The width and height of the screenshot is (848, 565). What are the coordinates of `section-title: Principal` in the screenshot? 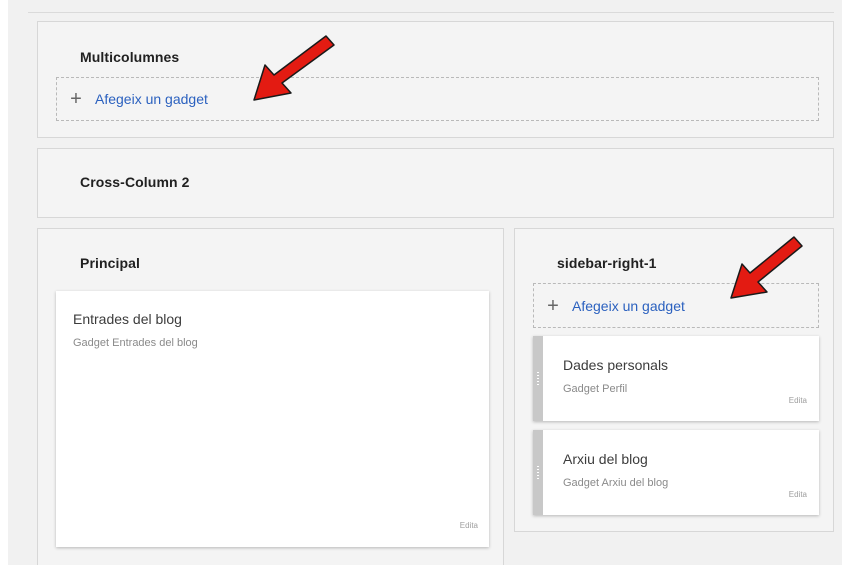 It's located at (110, 263).